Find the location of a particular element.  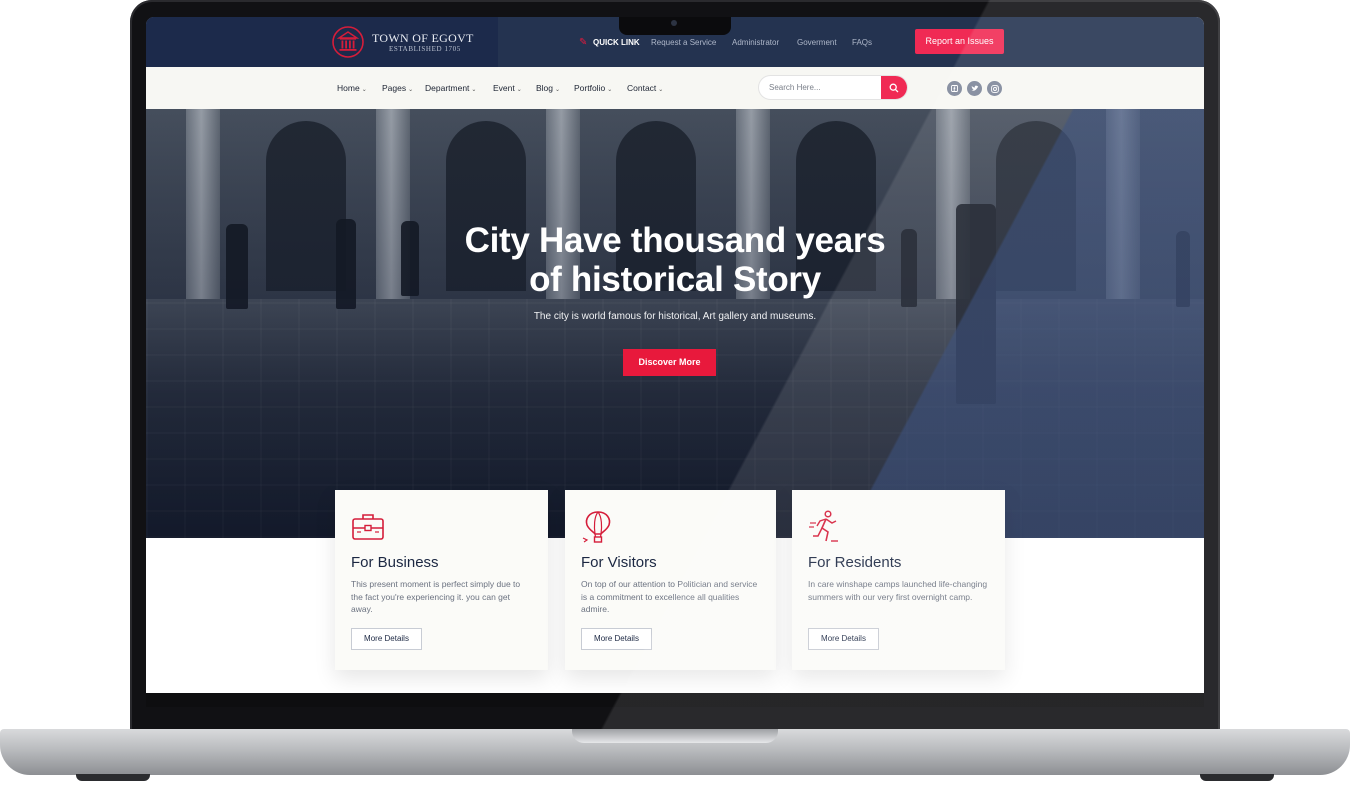

search-icon is located at coordinates (894, 87).